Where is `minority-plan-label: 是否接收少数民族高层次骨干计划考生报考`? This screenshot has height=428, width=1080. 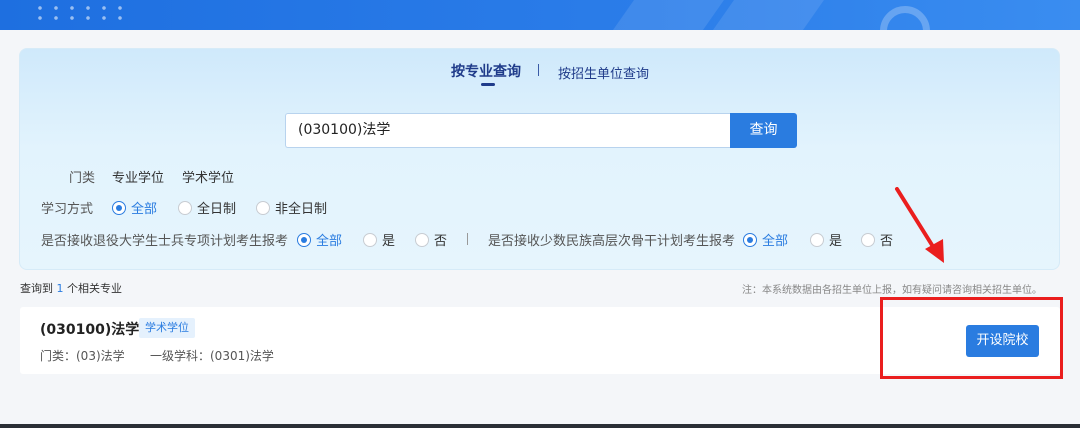 minority-plan-label: 是否接收少数民族高层次骨干计划考生报考 is located at coordinates (612, 241).